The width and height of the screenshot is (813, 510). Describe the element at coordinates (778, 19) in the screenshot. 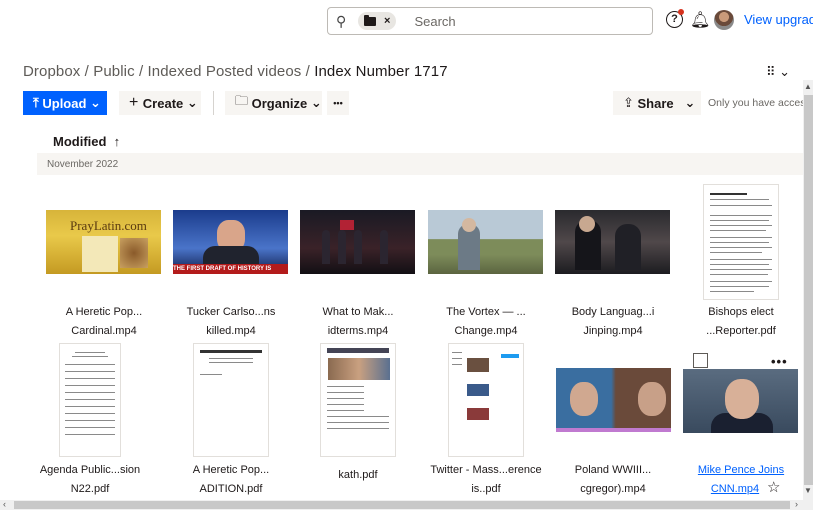

I see `view-upgrade-link: View upgrade` at that location.